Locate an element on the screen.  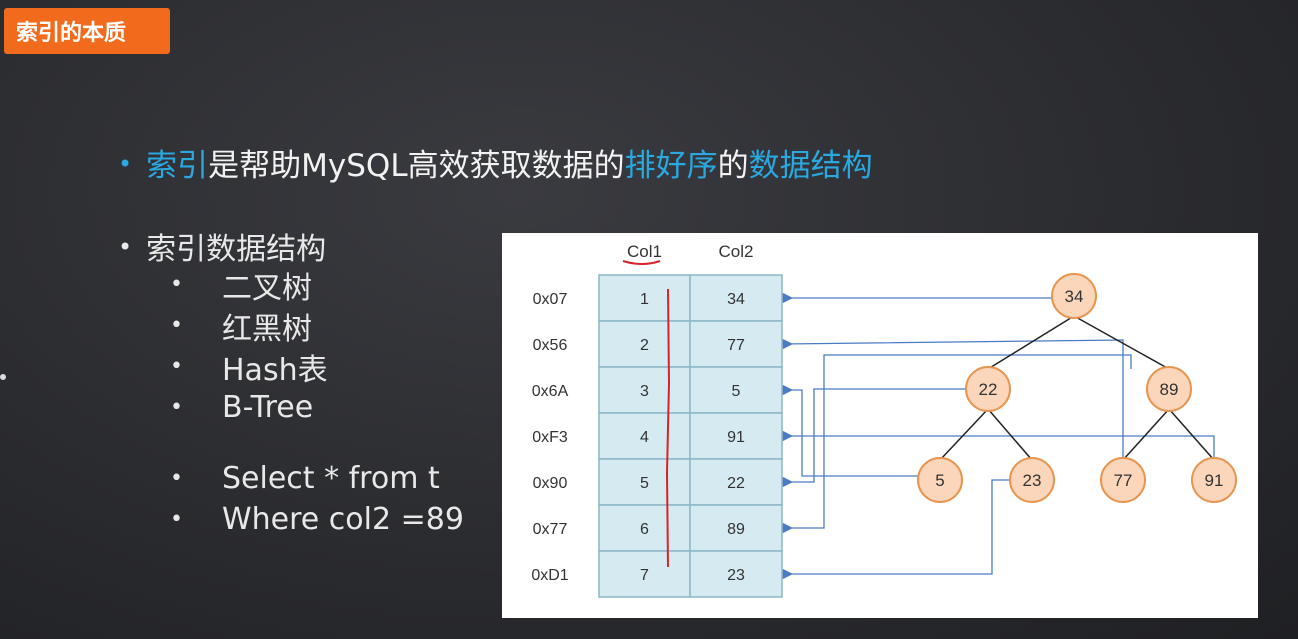
headline-term-index: 索引 is located at coordinates (177, 166).